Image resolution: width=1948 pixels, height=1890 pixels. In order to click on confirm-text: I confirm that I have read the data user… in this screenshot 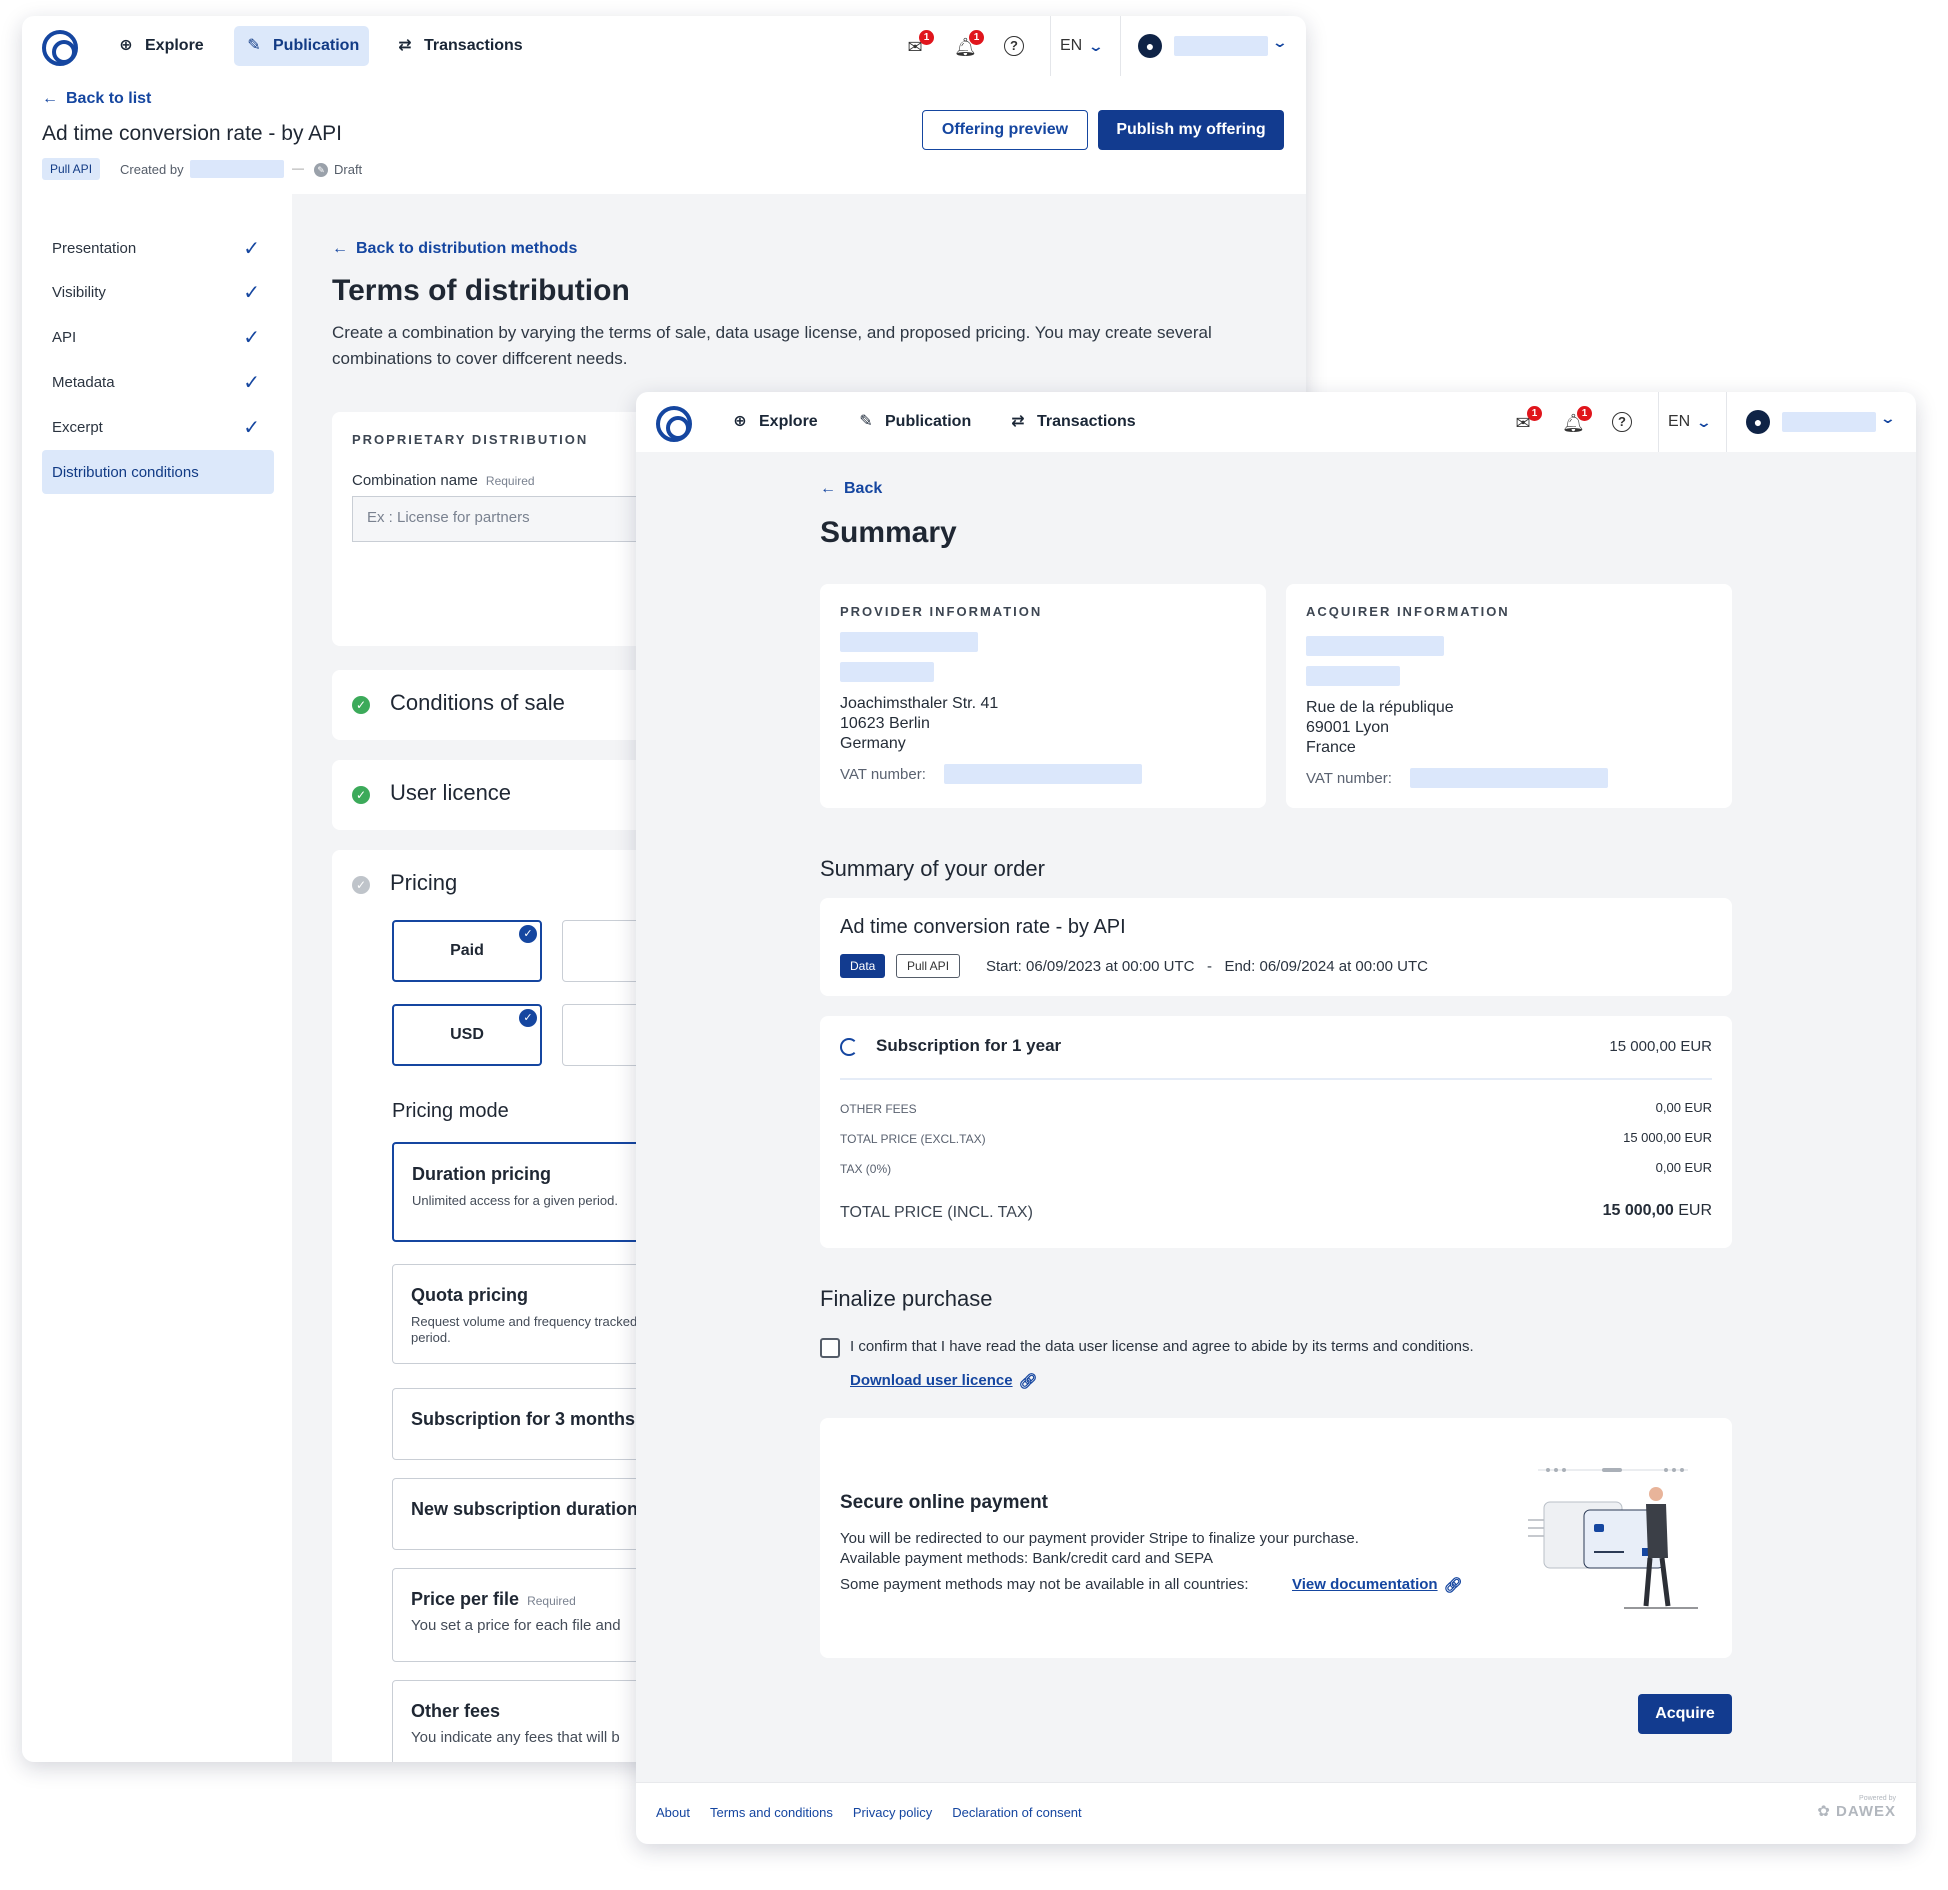, I will do `click(1162, 1346)`.